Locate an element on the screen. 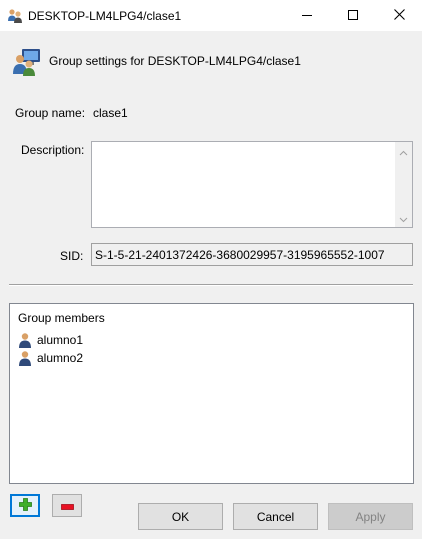  separator is located at coordinates (211, 285).